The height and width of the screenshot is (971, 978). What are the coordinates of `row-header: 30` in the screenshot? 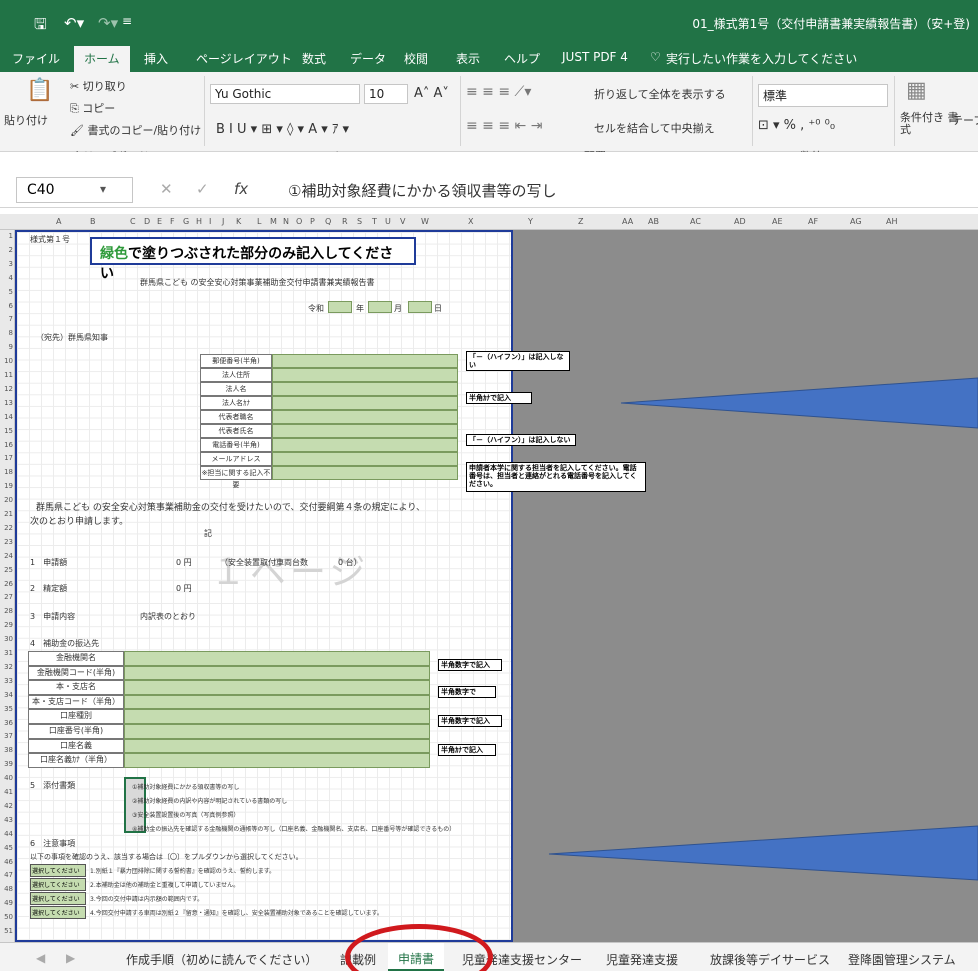 It's located at (7, 639).